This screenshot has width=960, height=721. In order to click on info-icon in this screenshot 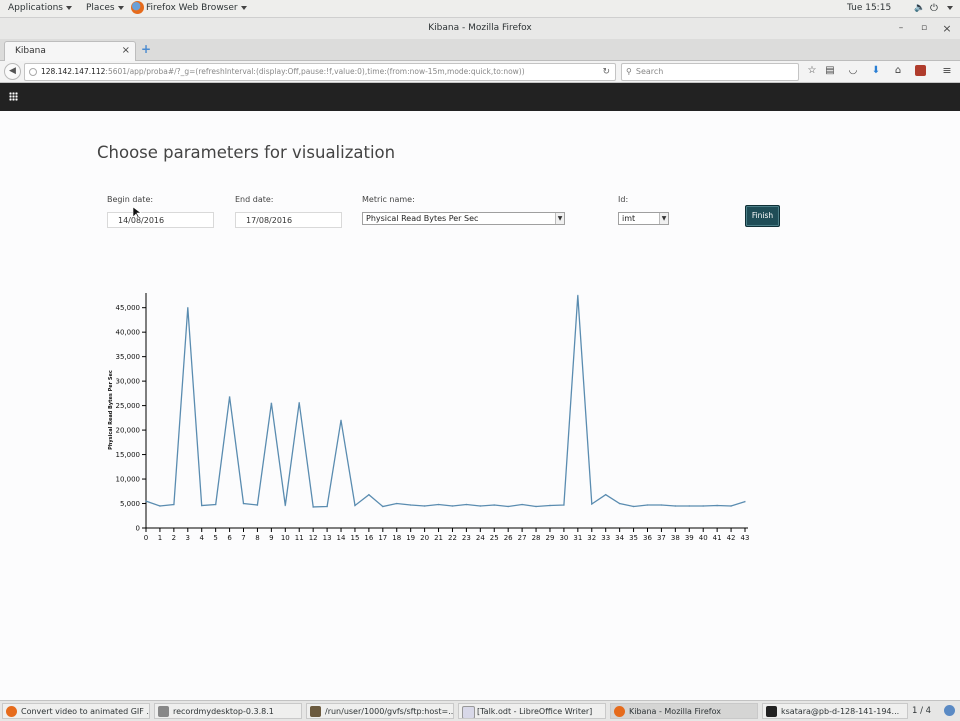, I will do `click(33, 72)`.